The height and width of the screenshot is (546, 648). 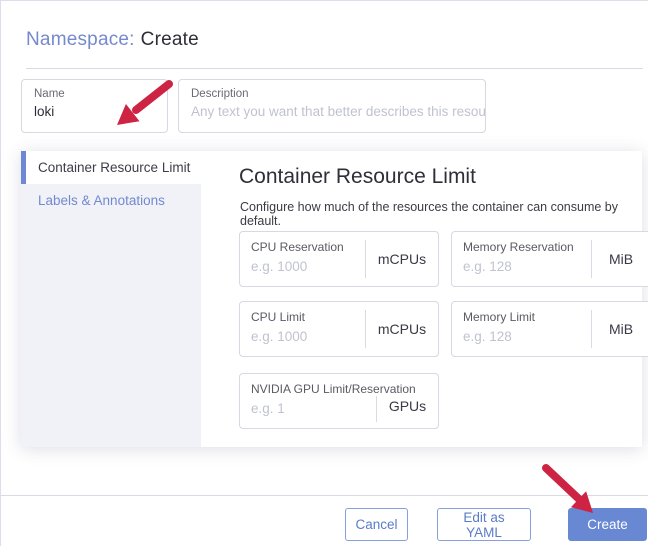 What do you see at coordinates (278, 317) in the screenshot?
I see `cpu-limit-label: CPU Limit` at bounding box center [278, 317].